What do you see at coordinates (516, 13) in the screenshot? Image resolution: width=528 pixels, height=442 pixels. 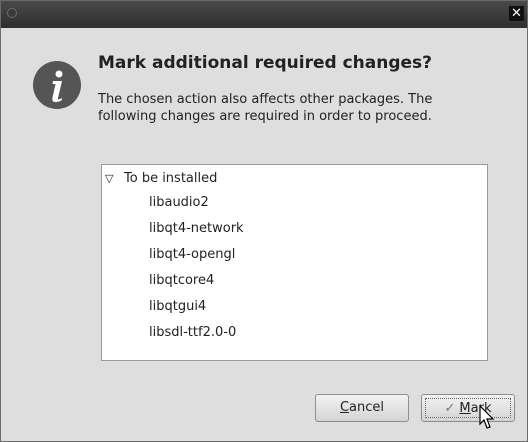 I see `close-icon: ✕` at bounding box center [516, 13].